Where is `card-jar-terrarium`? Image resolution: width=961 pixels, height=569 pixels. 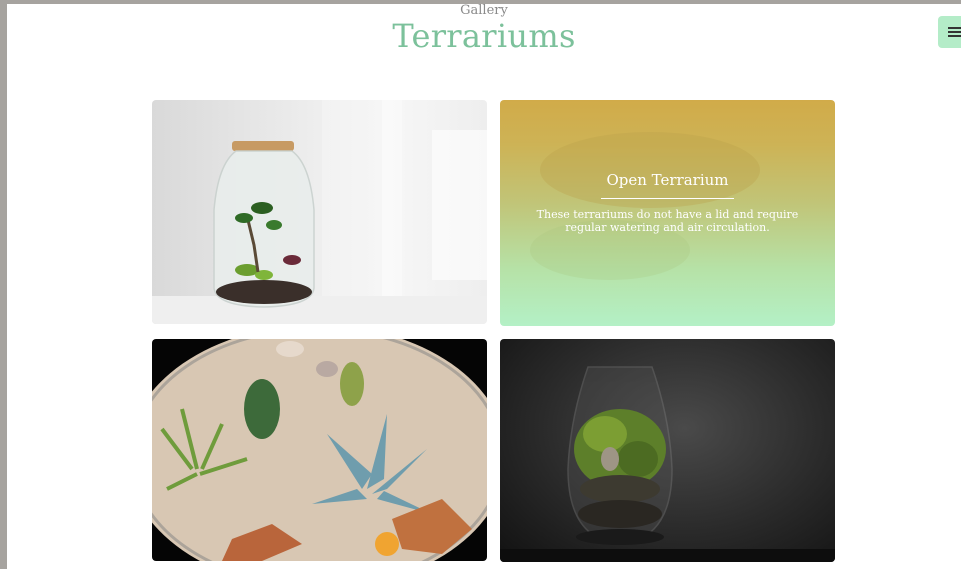 card-jar-terrarium is located at coordinates (319, 212).